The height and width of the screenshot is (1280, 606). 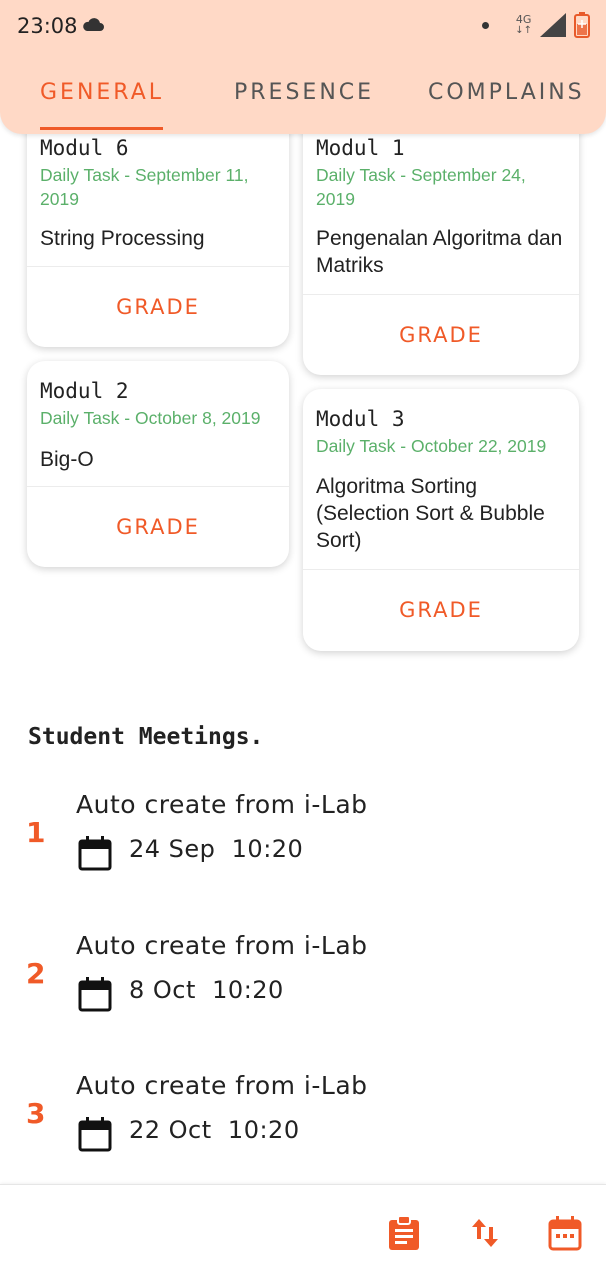 What do you see at coordinates (439, 252) in the screenshot?
I see `module-name: Pengenalan Algoritma dan Matriks` at bounding box center [439, 252].